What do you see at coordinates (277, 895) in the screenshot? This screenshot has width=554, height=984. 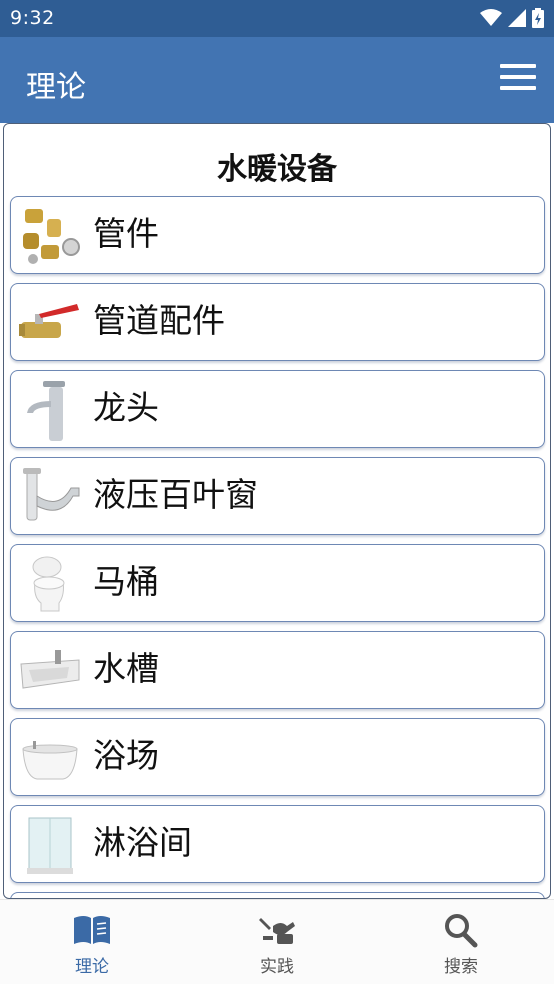 I see `list-item` at bounding box center [277, 895].